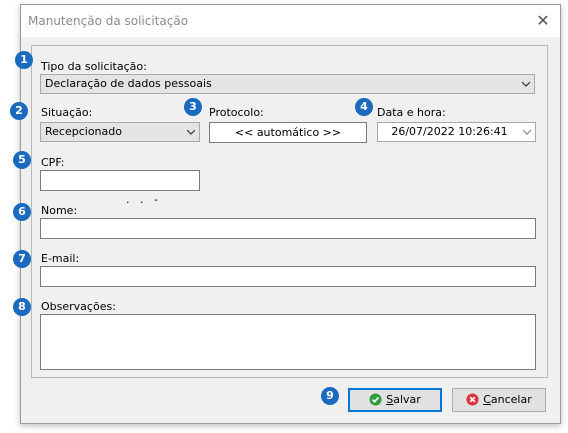  What do you see at coordinates (288, 228) in the screenshot?
I see `nome-field` at bounding box center [288, 228].